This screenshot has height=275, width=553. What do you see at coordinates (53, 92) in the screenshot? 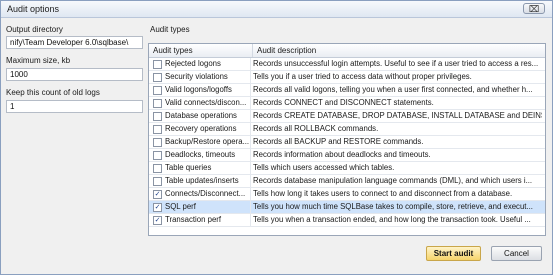
I see `old-logs-label: Keep this count of old logs` at bounding box center [53, 92].